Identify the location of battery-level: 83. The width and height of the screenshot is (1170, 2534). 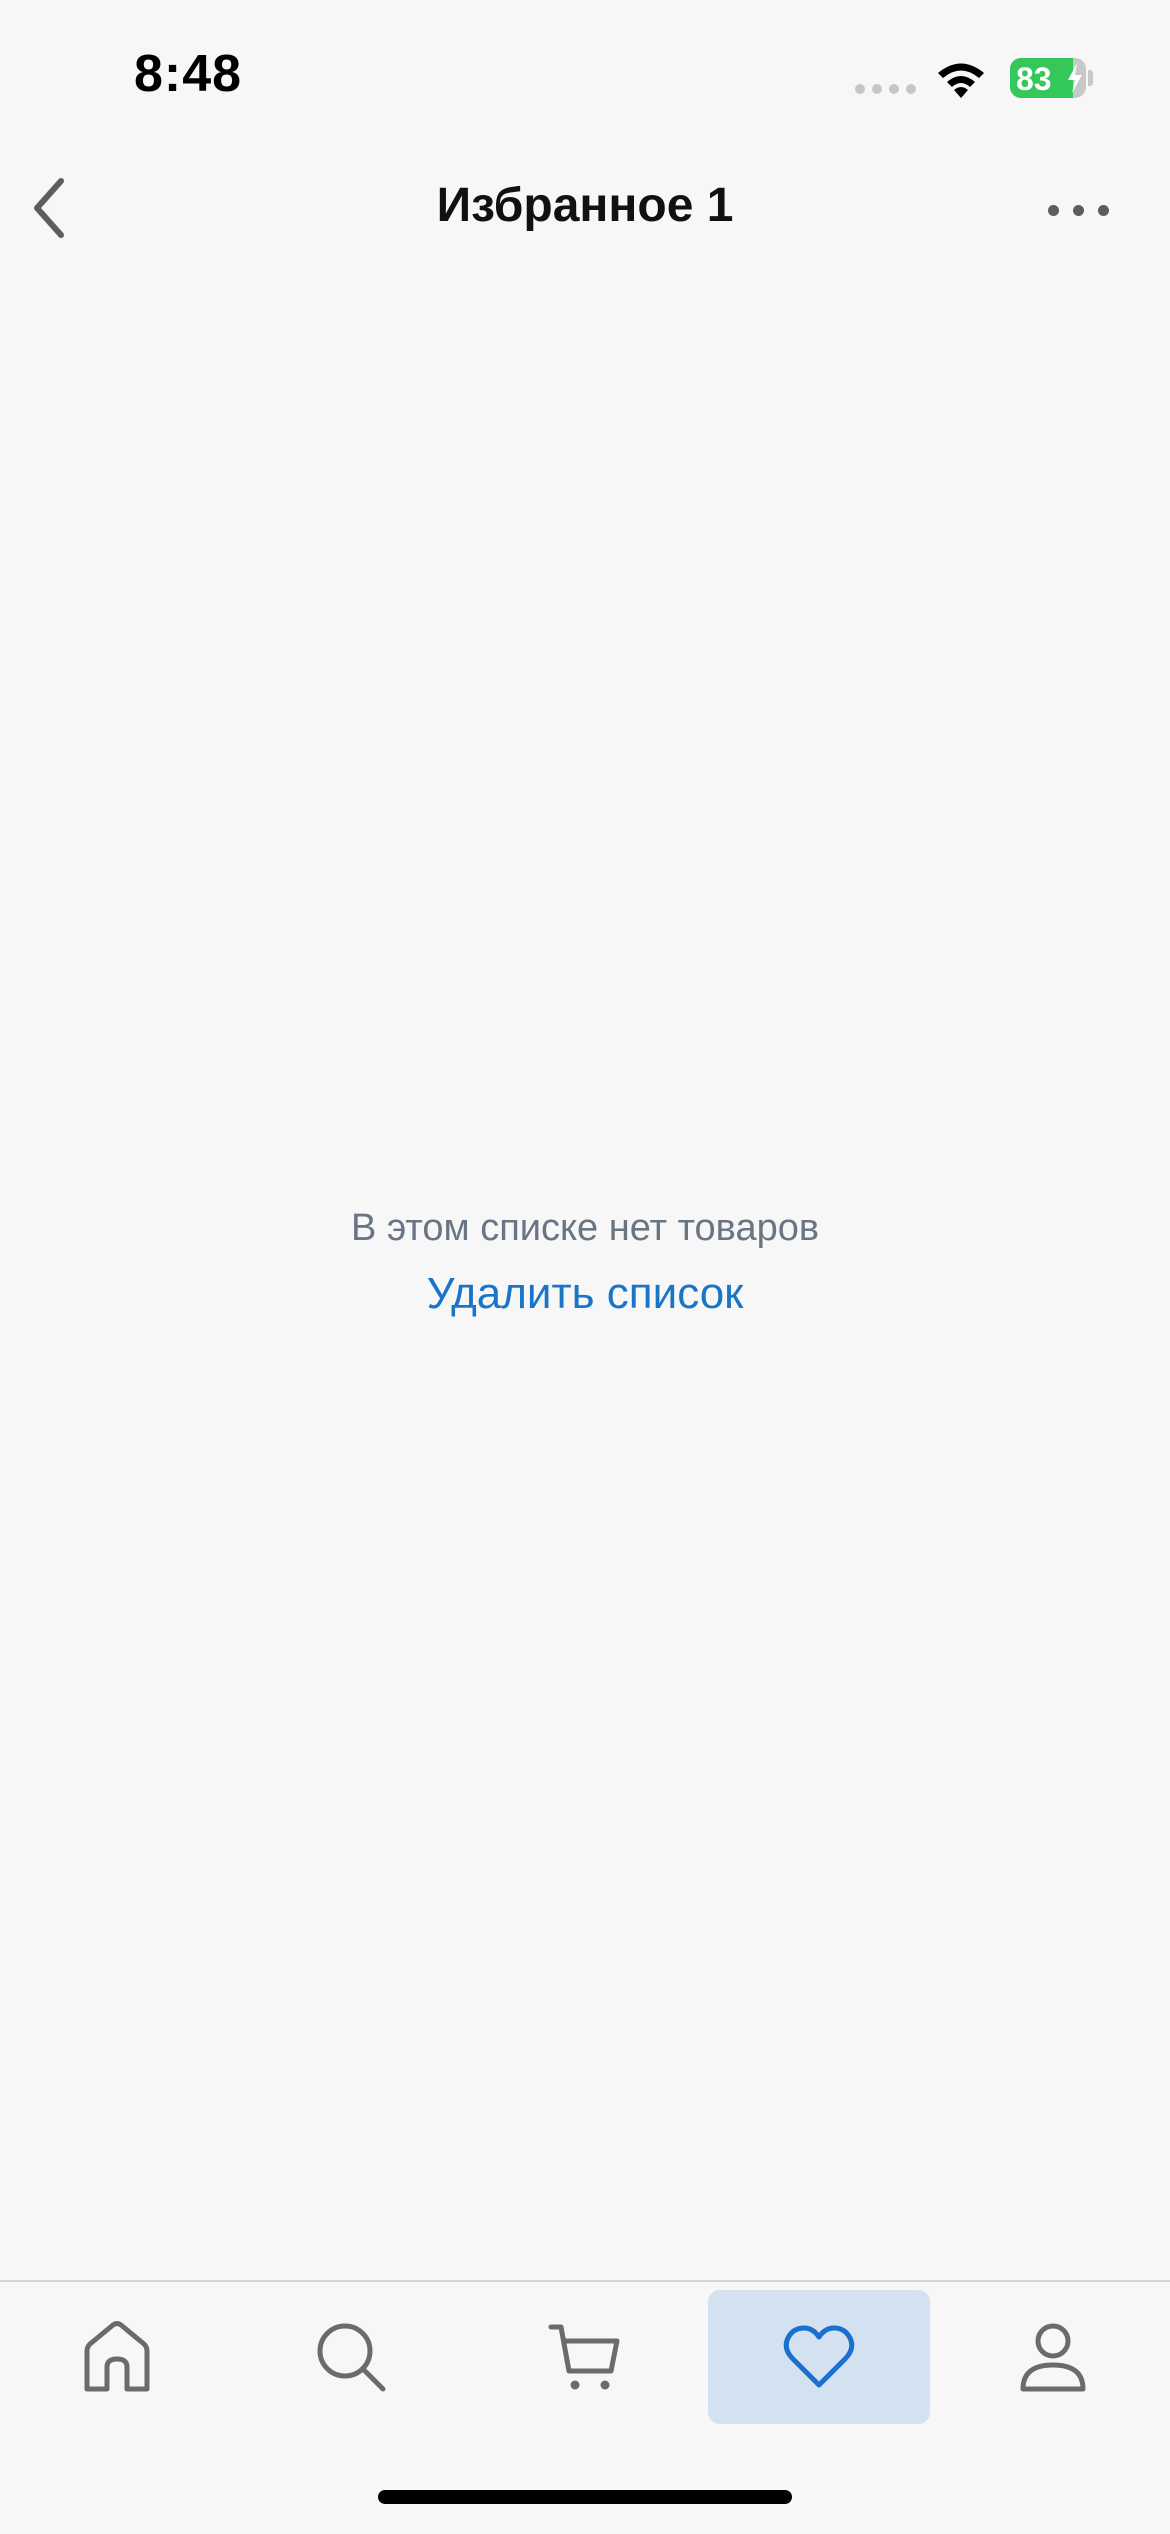
(1034, 79).